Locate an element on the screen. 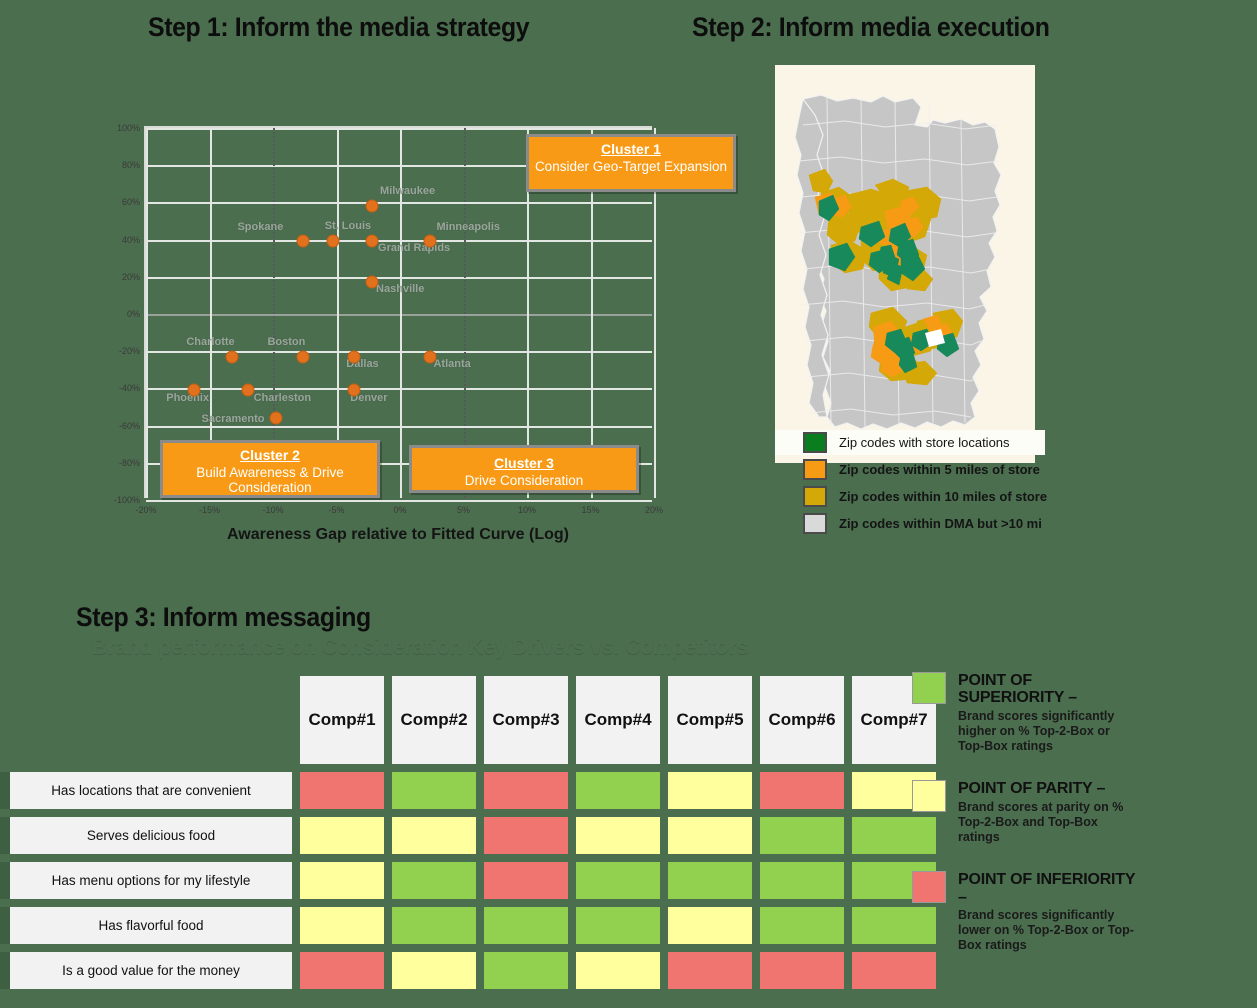 The height and width of the screenshot is (1008, 1257). map-legend-item-0: Zip codes with store locations is located at coordinates (910, 442).